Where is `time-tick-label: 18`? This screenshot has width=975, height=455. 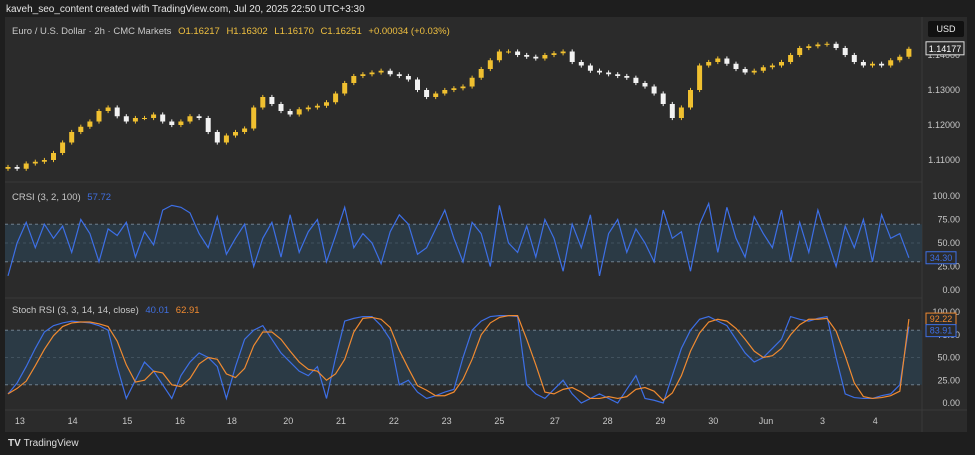 time-tick-label: 18 is located at coordinates (232, 421).